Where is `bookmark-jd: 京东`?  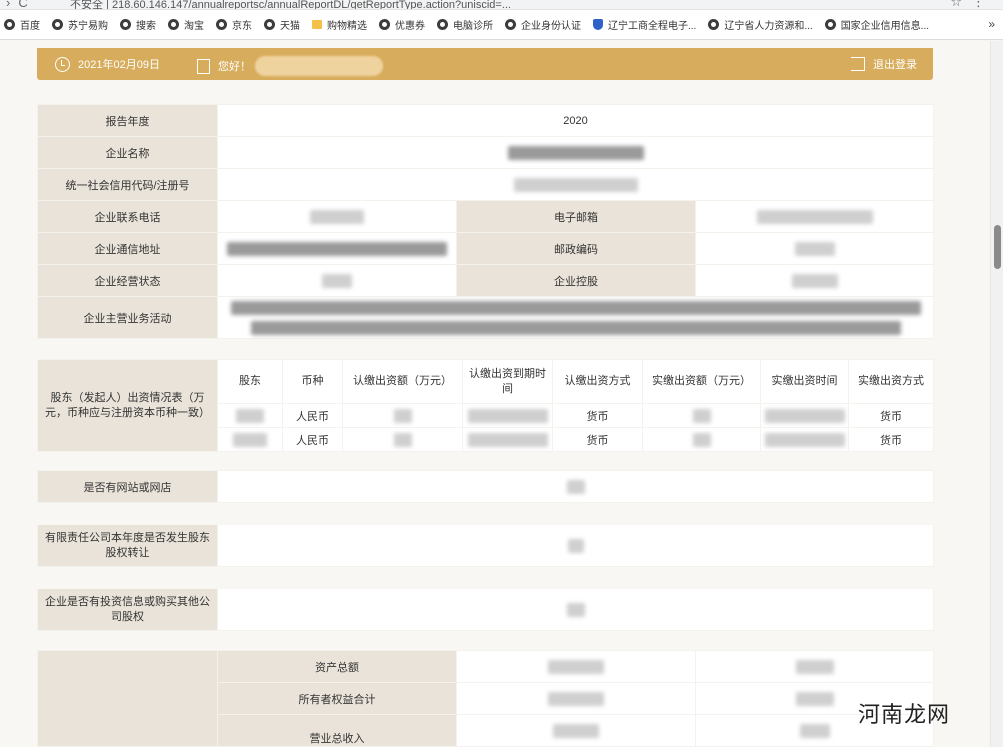 bookmark-jd: 京东 is located at coordinates (234, 24).